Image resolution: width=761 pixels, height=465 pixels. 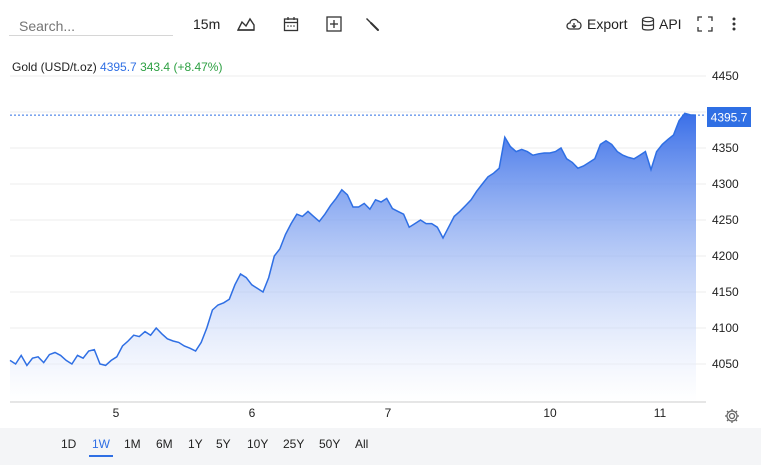 I want to click on api-button: API, so click(x=661, y=24).